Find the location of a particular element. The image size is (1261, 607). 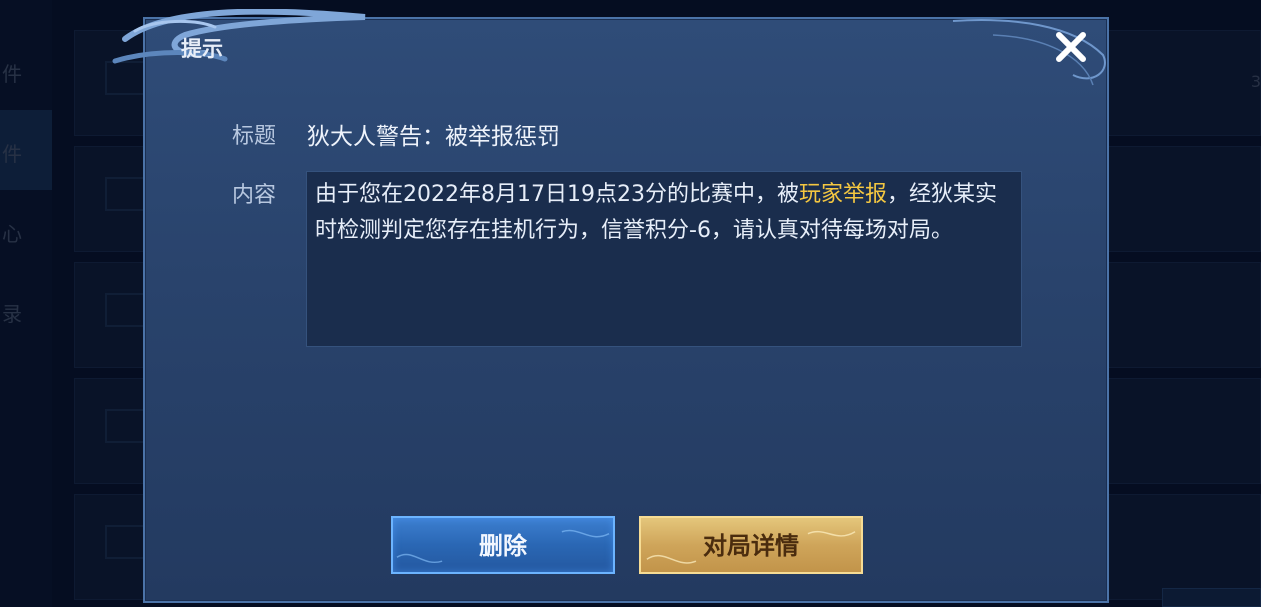

player-report-highlight: 玩家举报 is located at coordinates (842, 194).